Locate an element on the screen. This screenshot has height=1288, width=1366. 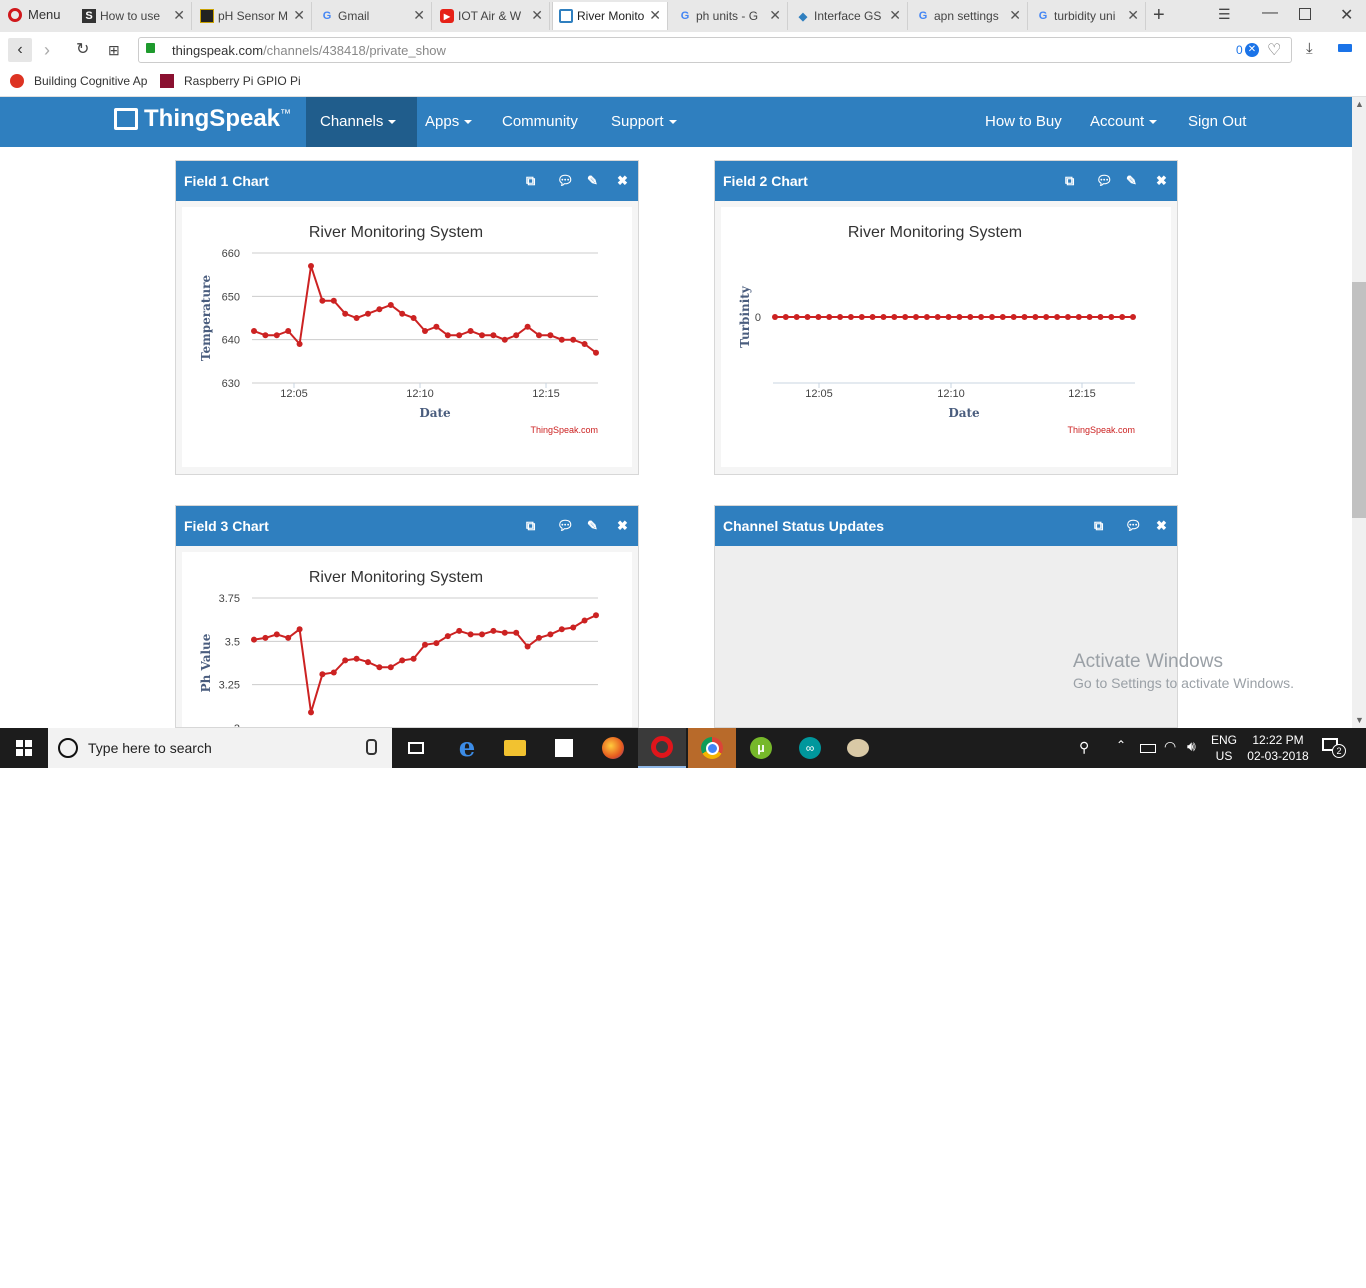
tab-ph-units: G ph units - G ✕ is located at coordinates (730, 16).